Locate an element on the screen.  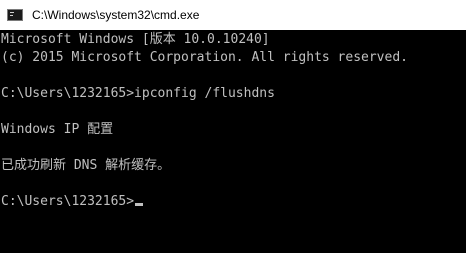
console-line: 已成功刷新 DNS 解析缓存。 is located at coordinates (86, 165).